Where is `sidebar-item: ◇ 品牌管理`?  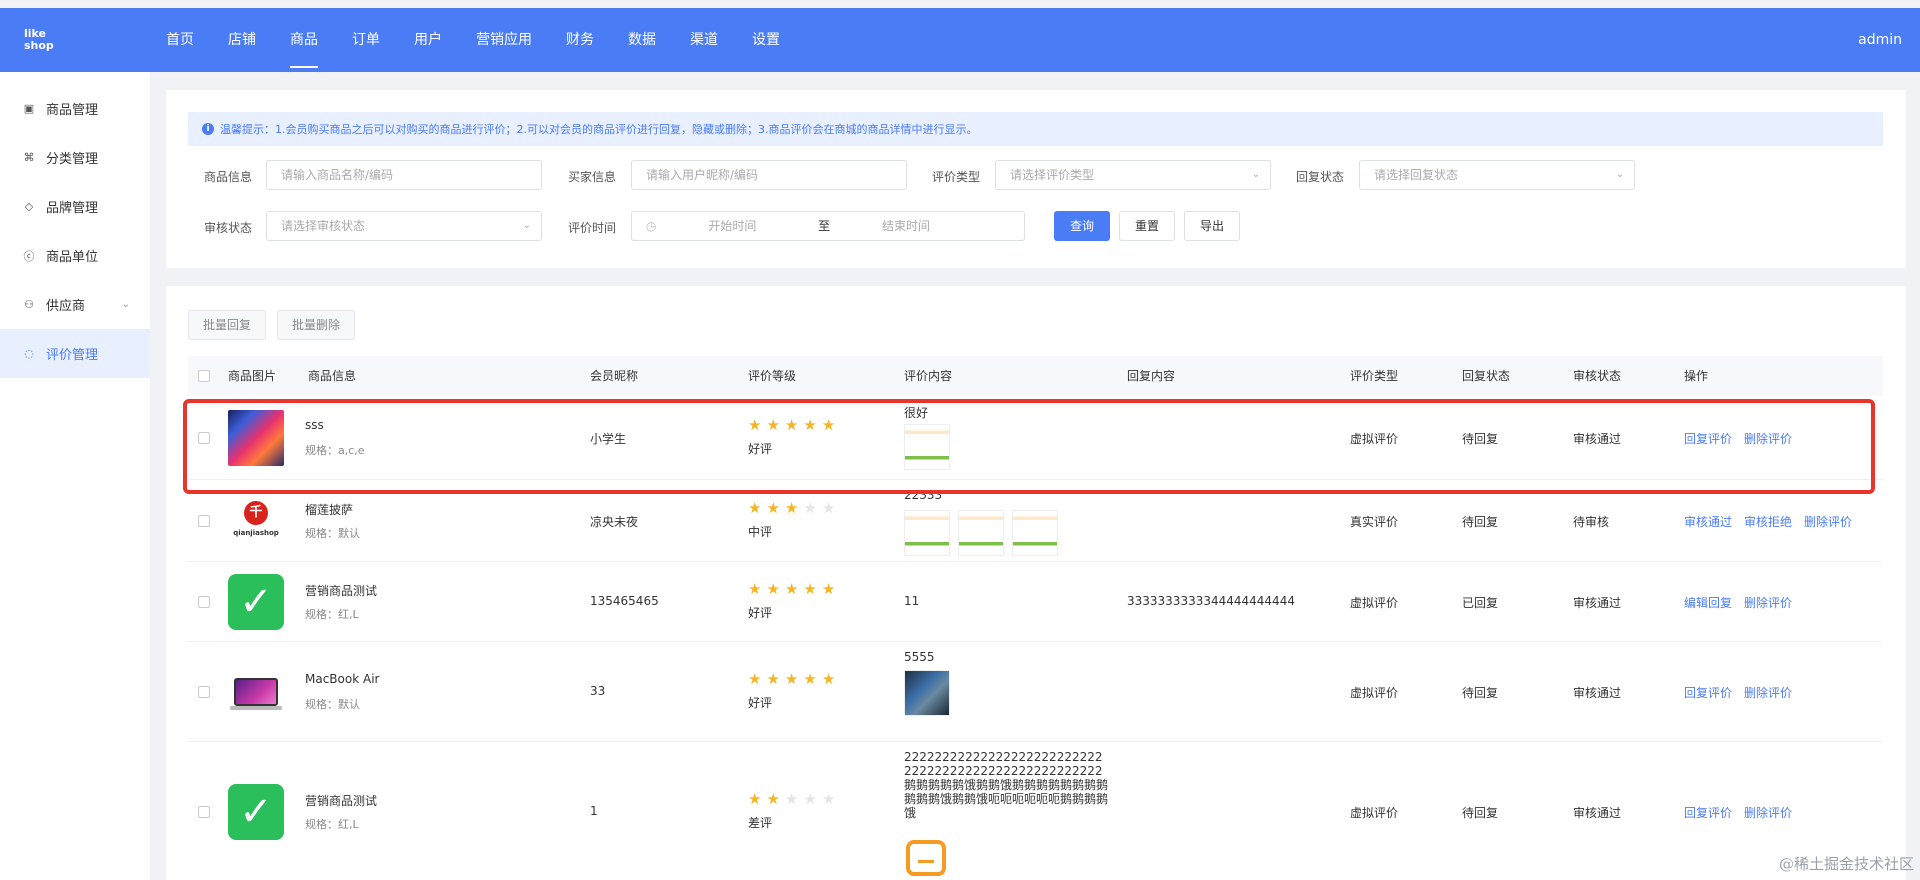 sidebar-item: ◇ 品牌管理 is located at coordinates (75, 206).